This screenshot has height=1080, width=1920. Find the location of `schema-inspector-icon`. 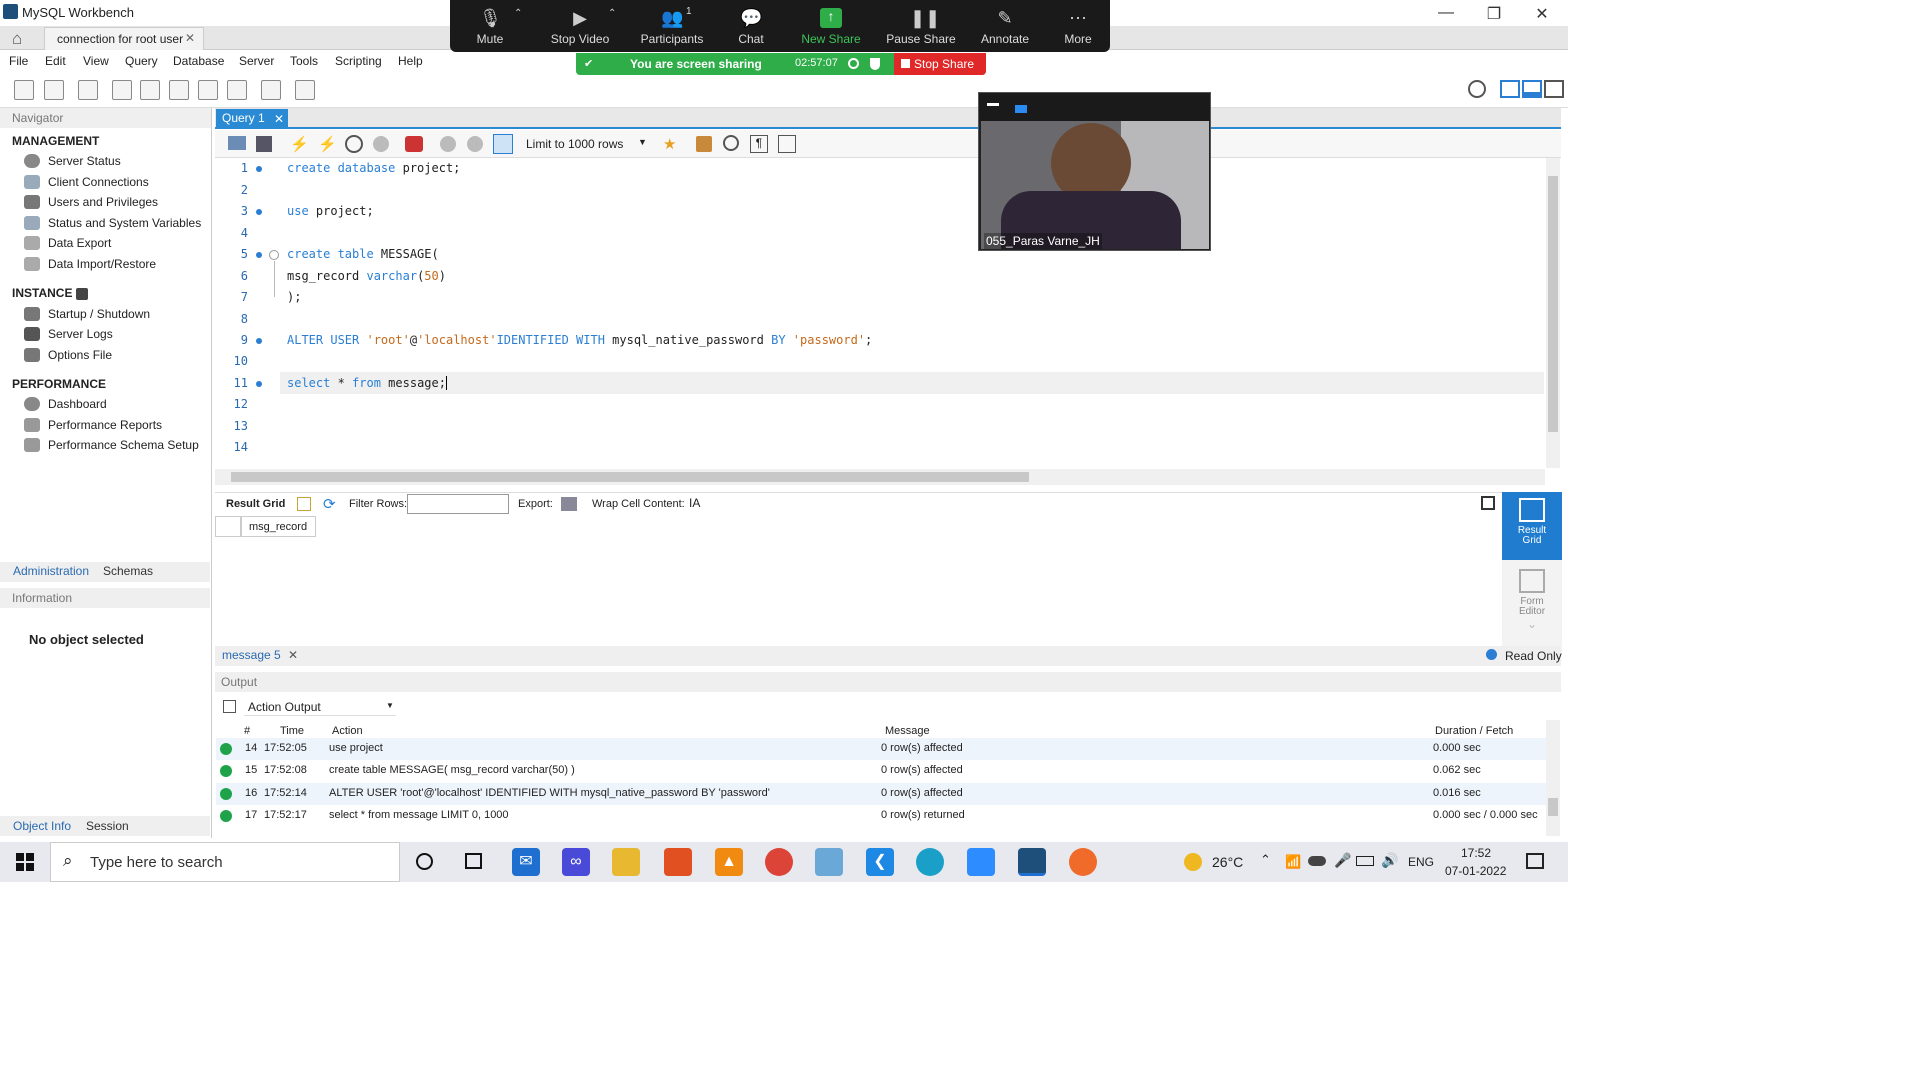

schema-inspector-icon is located at coordinates (88, 90).